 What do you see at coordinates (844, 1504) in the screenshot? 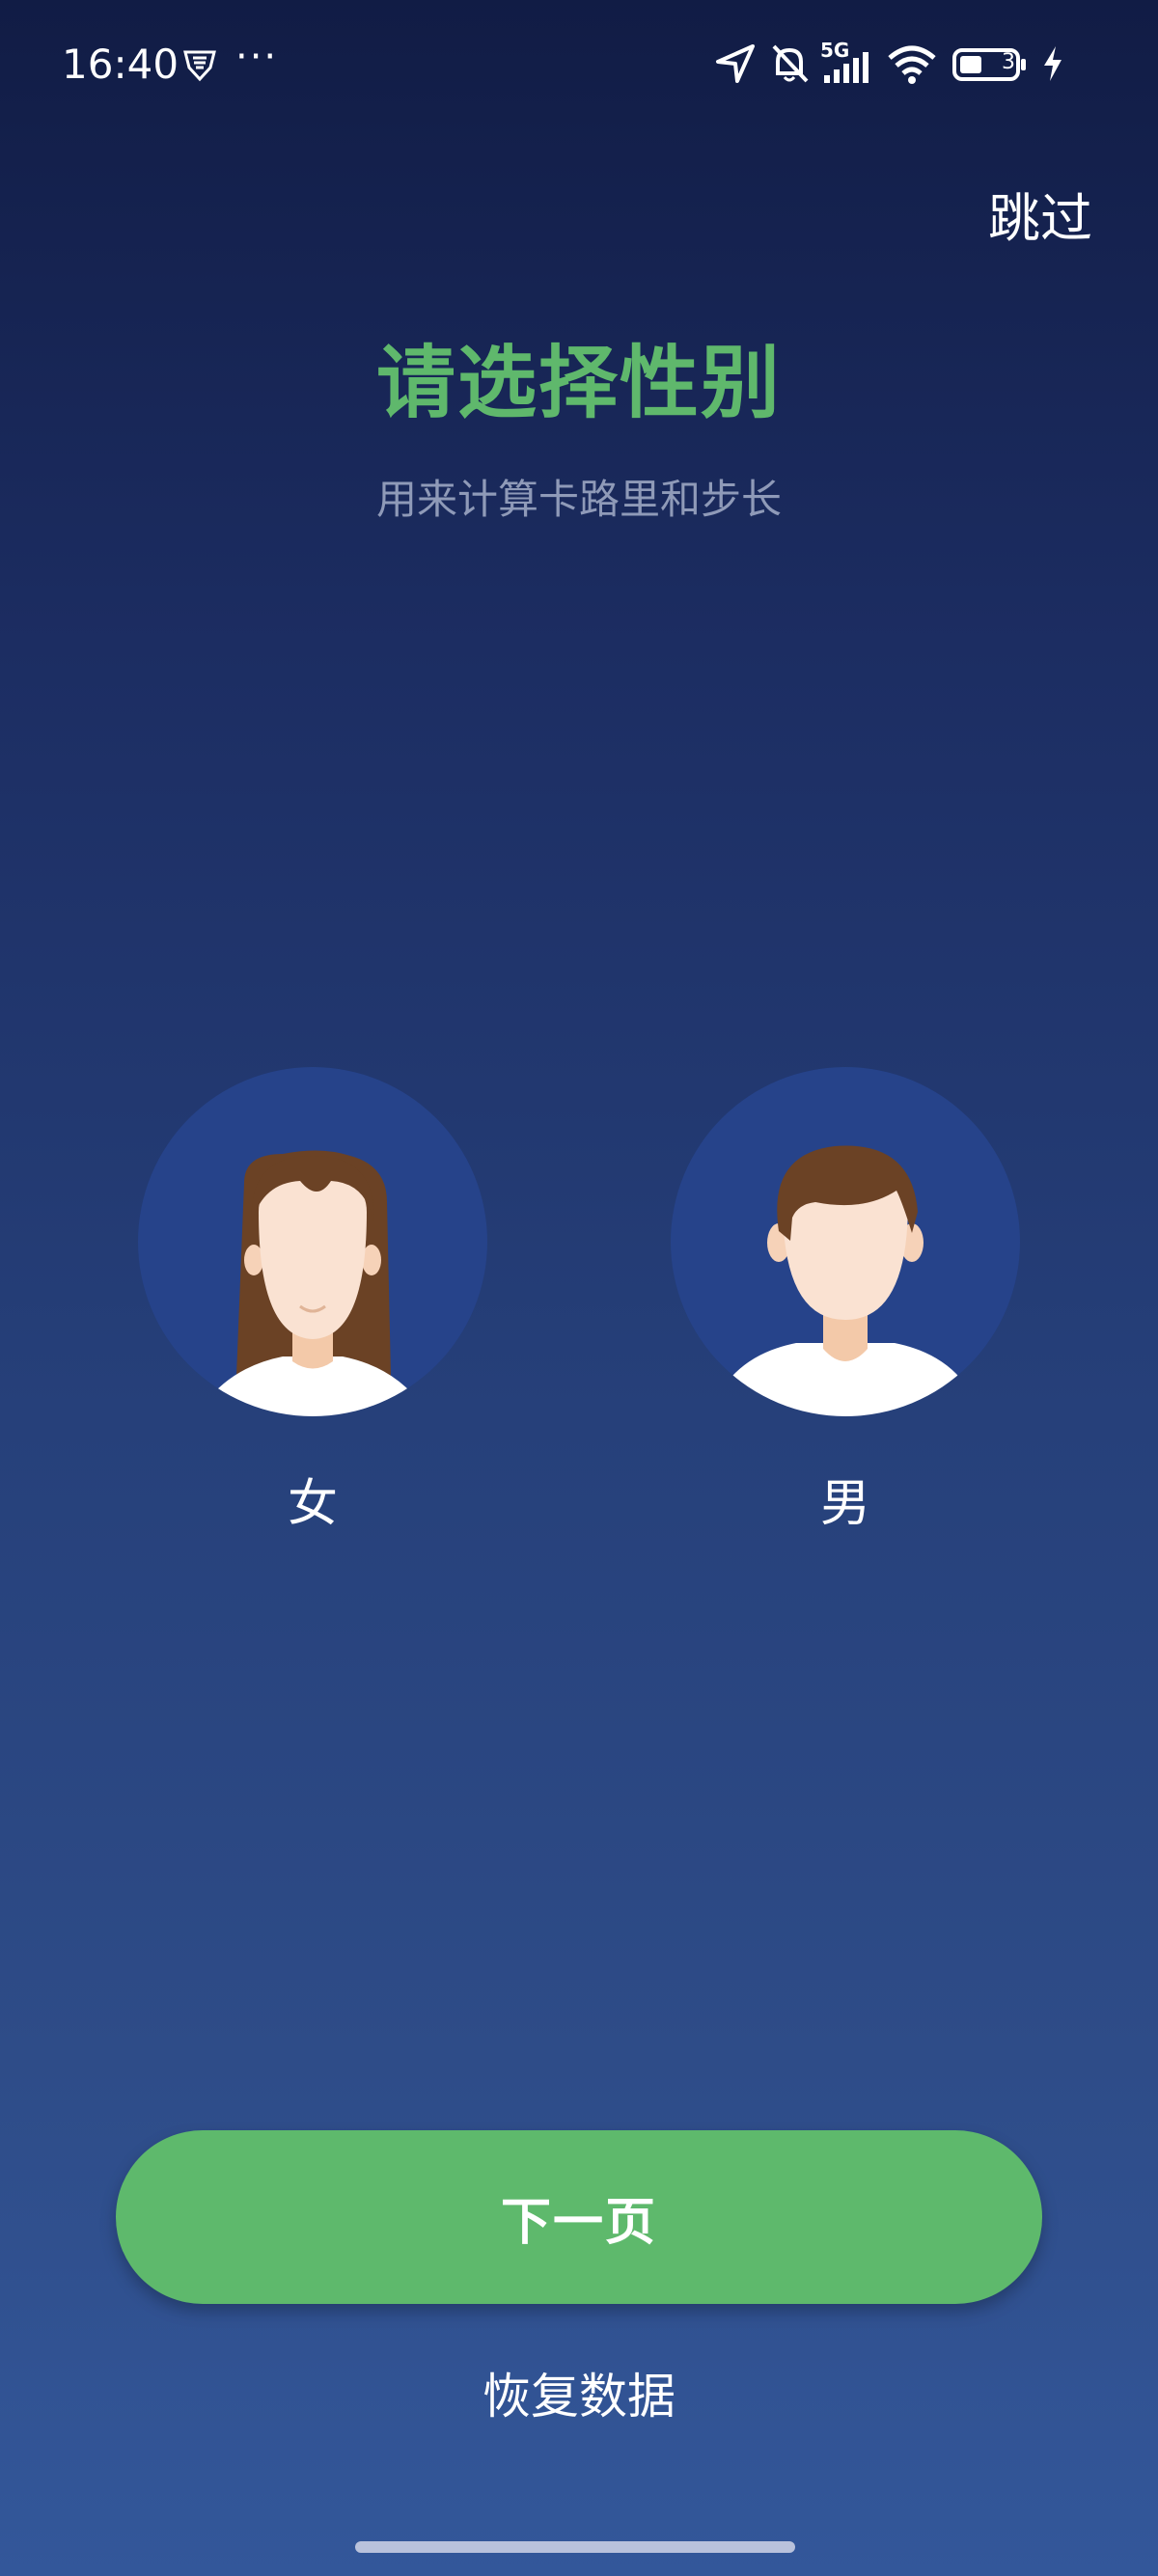
I see `gender-label-male: 男` at bounding box center [844, 1504].